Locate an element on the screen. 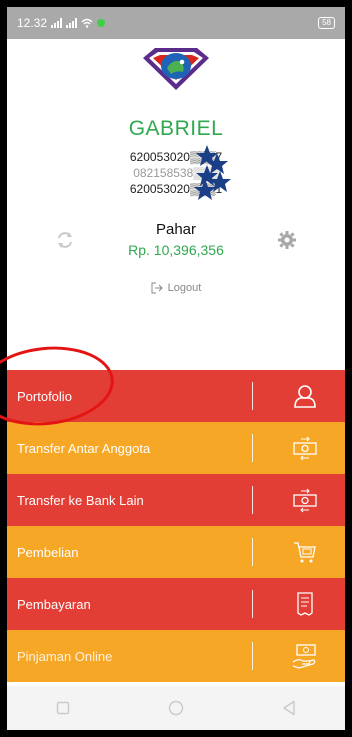 The image size is (352, 737). back-icon is located at coordinates (289, 708).